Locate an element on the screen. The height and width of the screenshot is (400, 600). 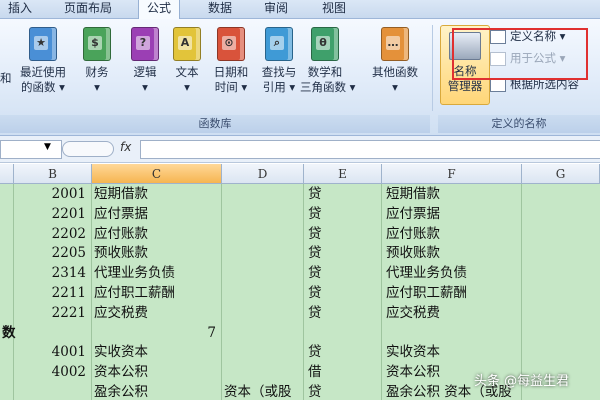
function-library-group-label: 函数库 is located at coordinates (215, 124).